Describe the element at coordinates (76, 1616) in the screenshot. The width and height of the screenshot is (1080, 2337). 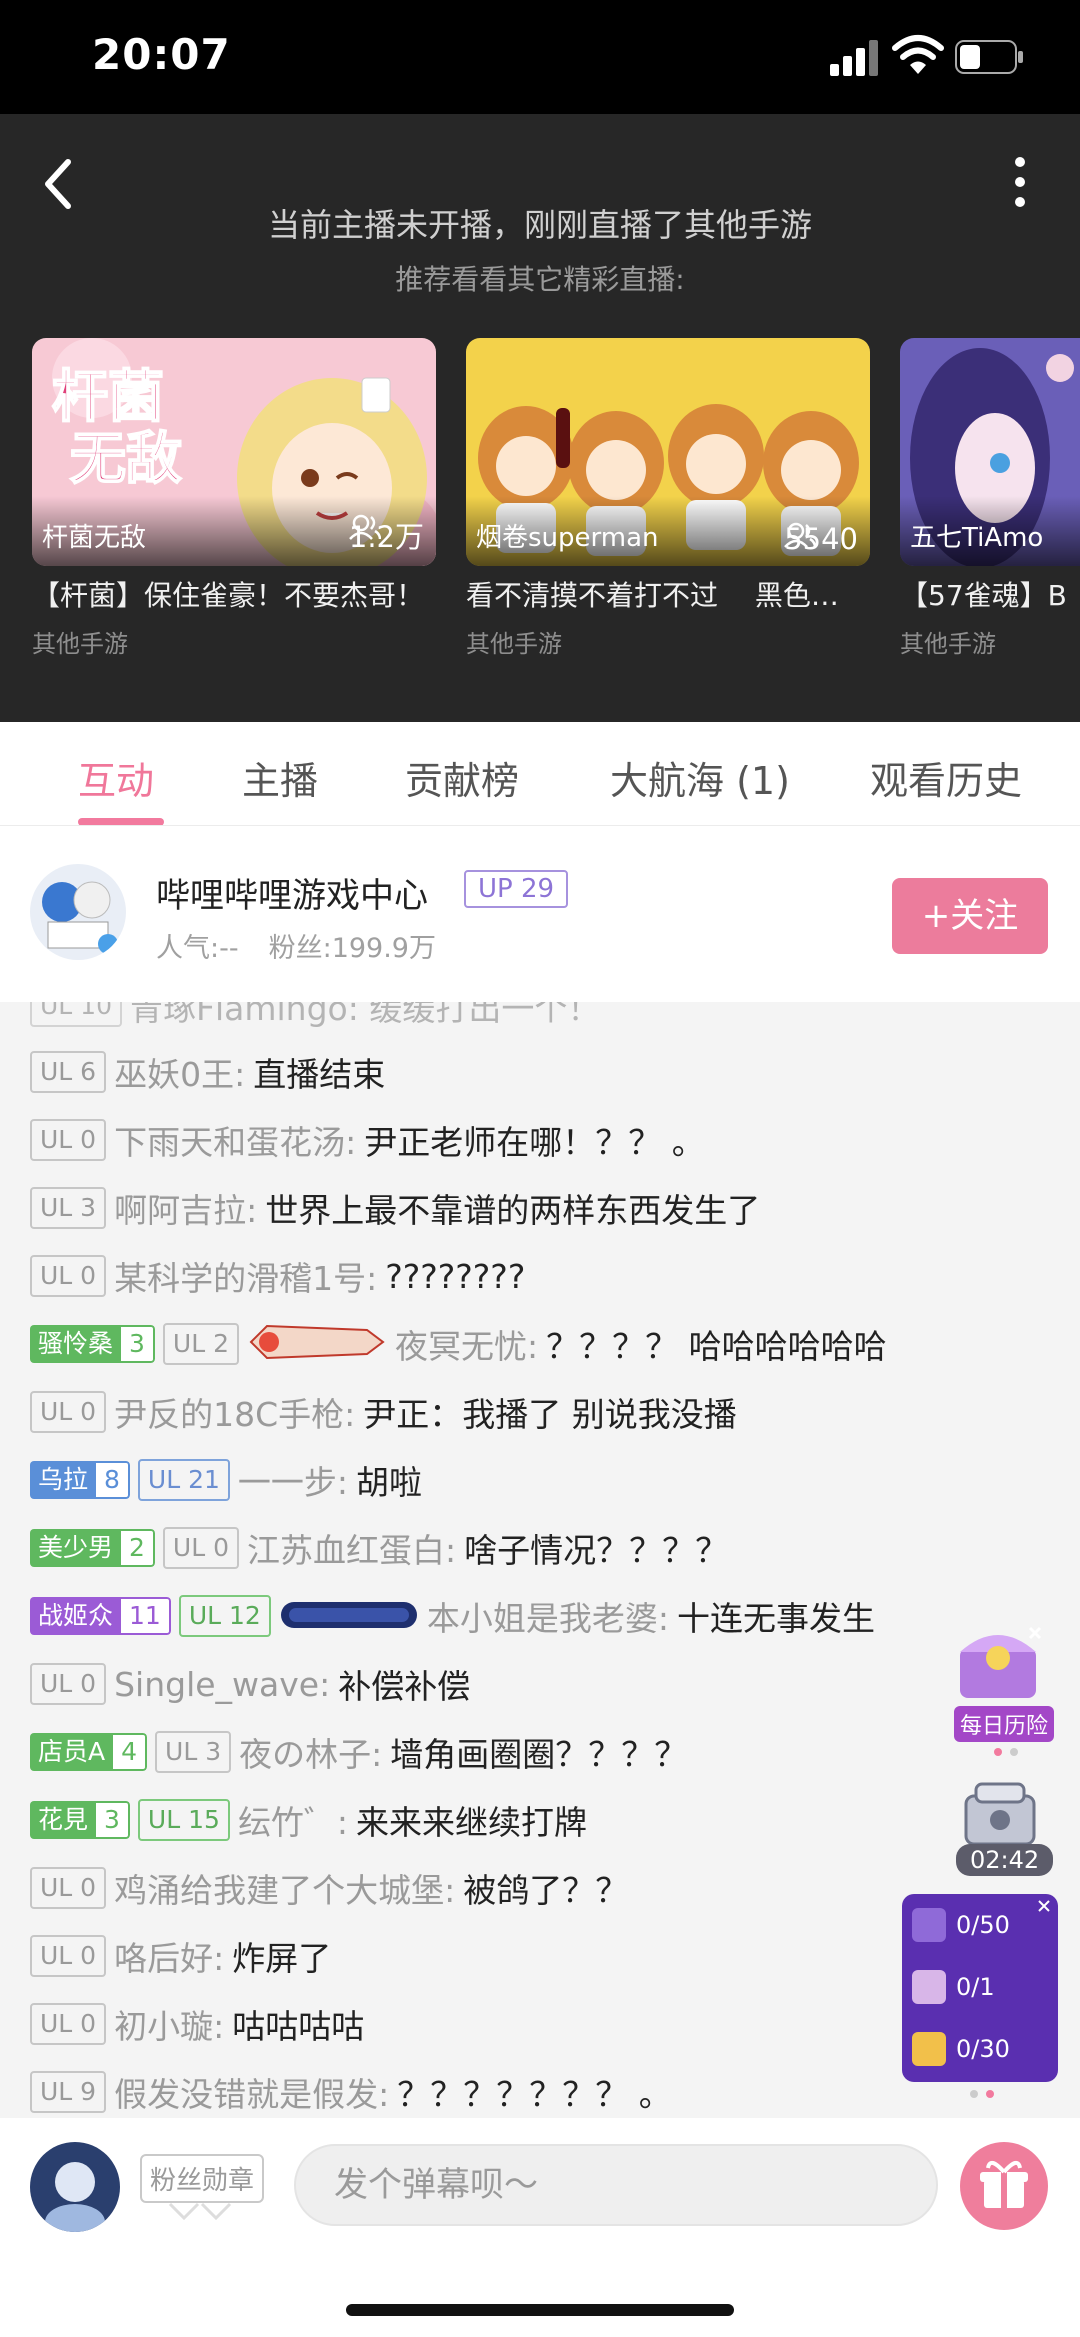
I see `medal-name: 战姬众` at that location.